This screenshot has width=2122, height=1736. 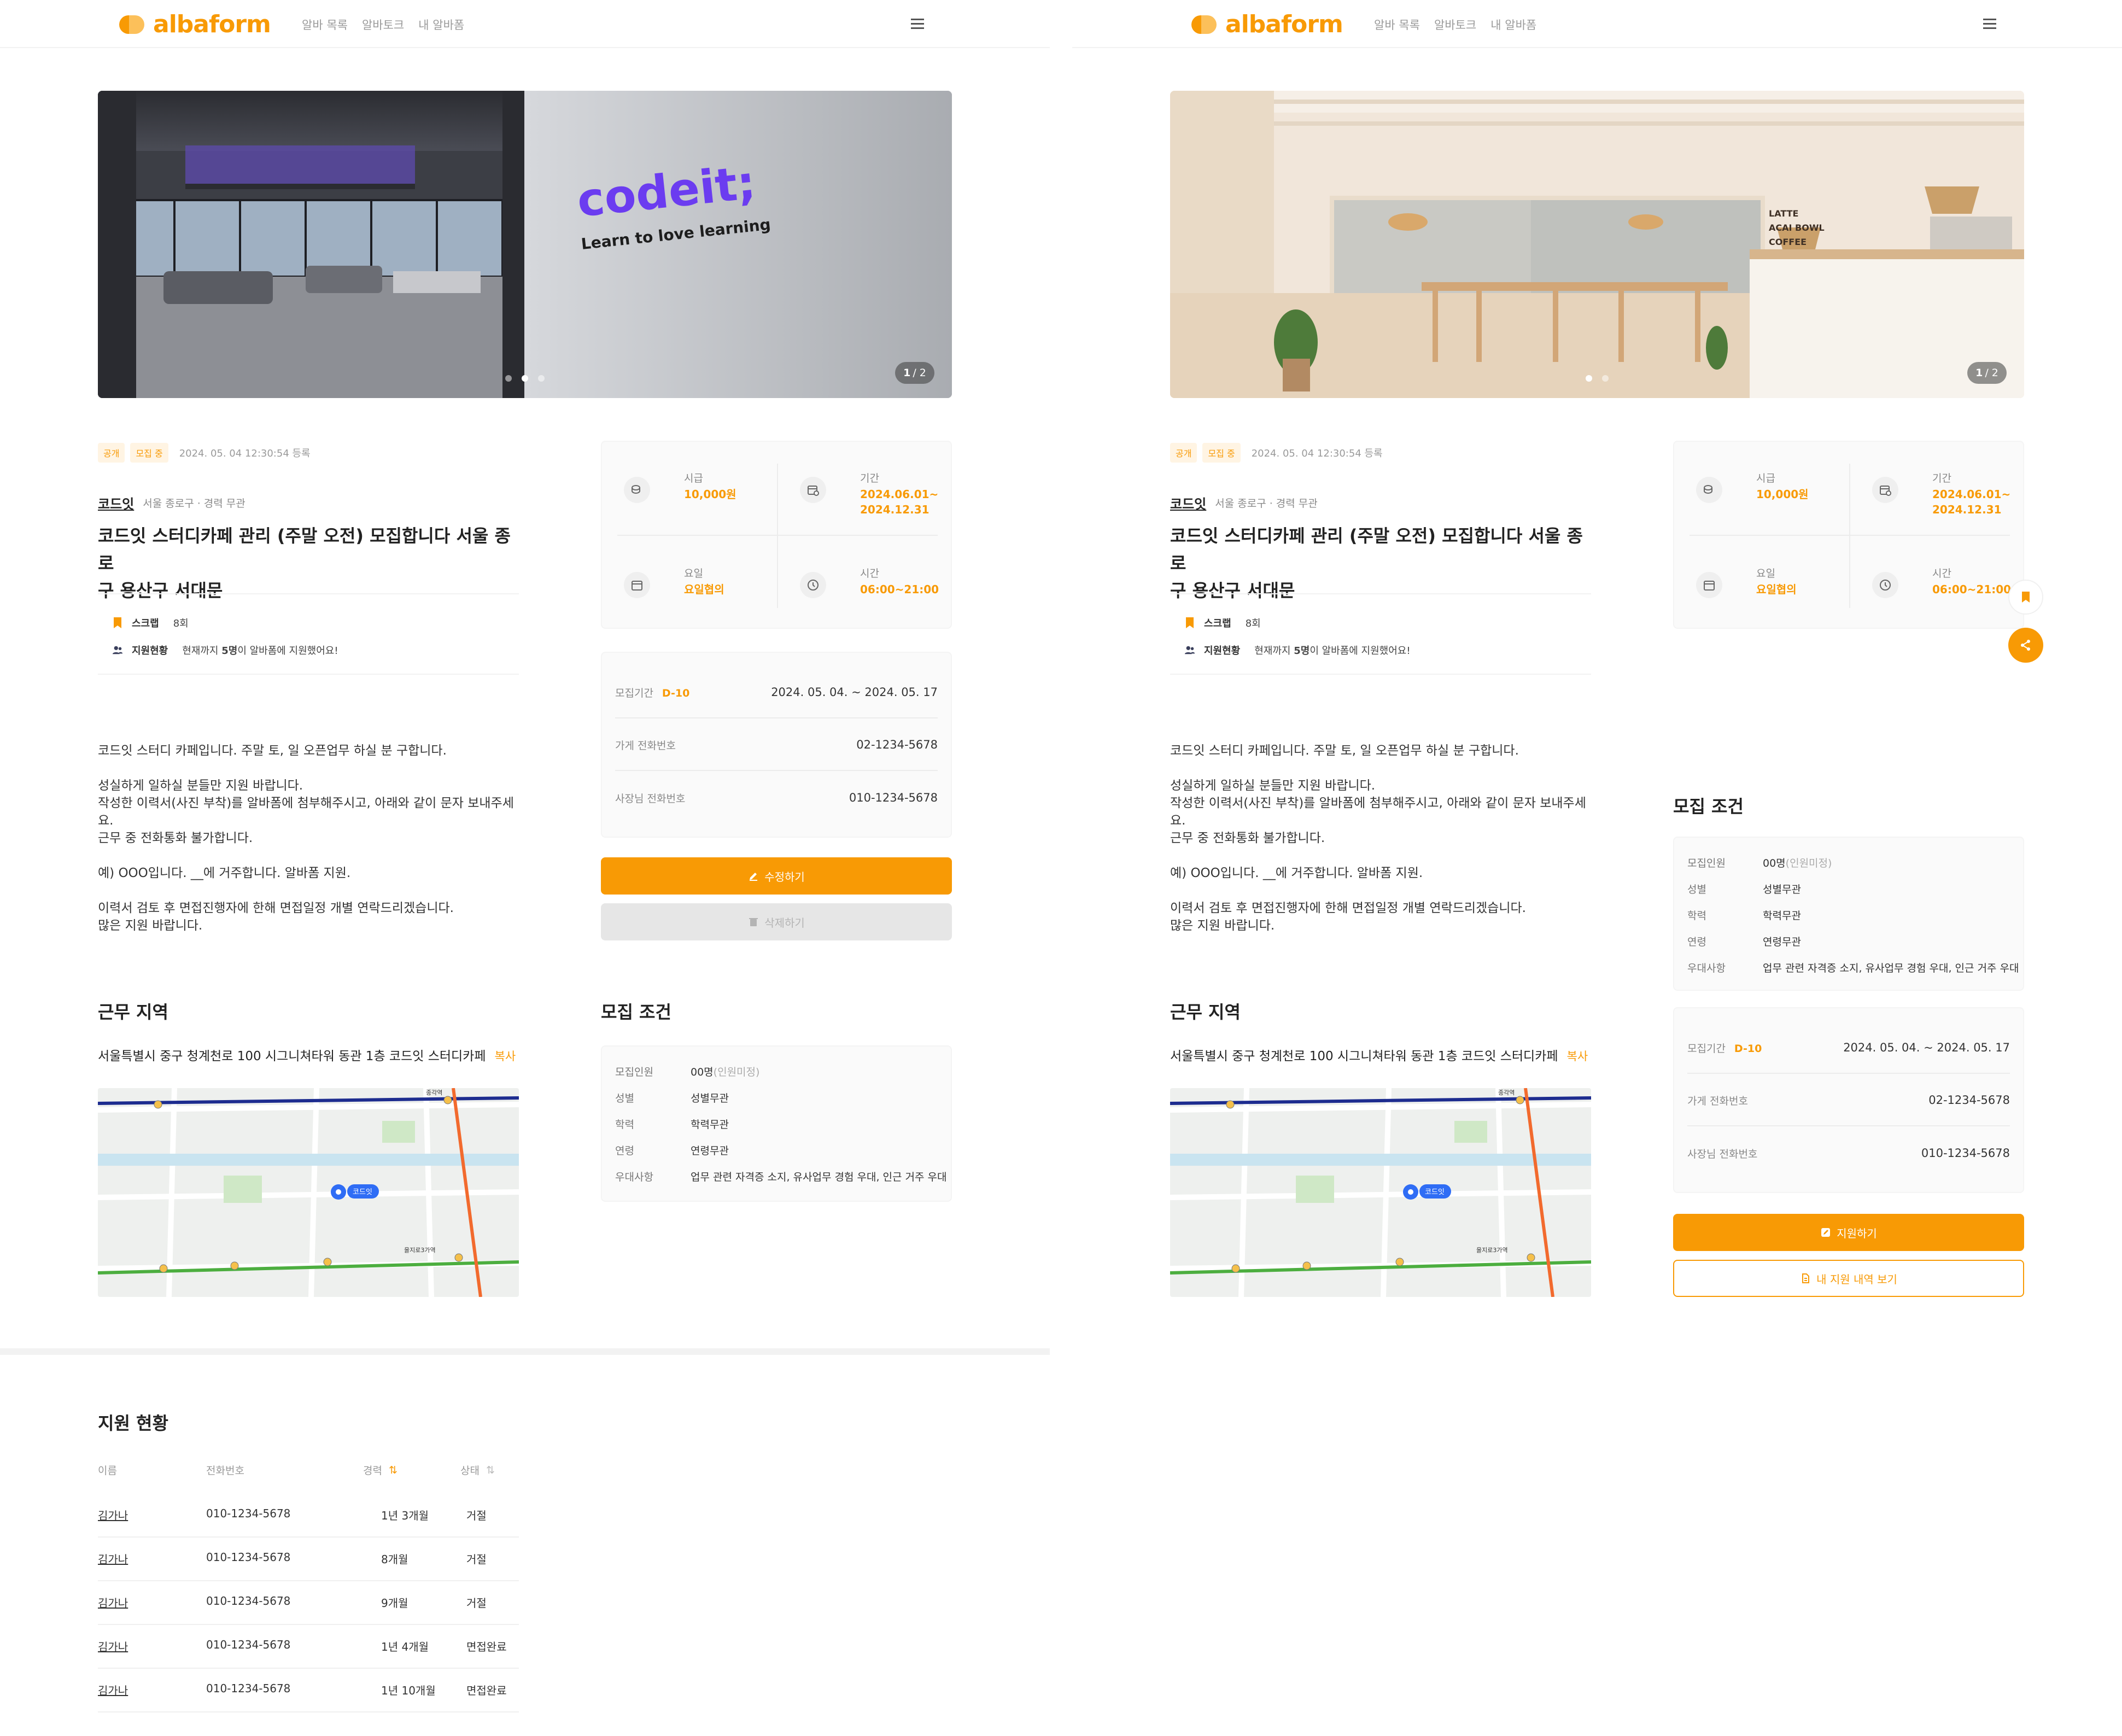 I want to click on image-carousel: LATTE ACAI BOWL COFFEE 1/ 2, so click(x=1597, y=244).